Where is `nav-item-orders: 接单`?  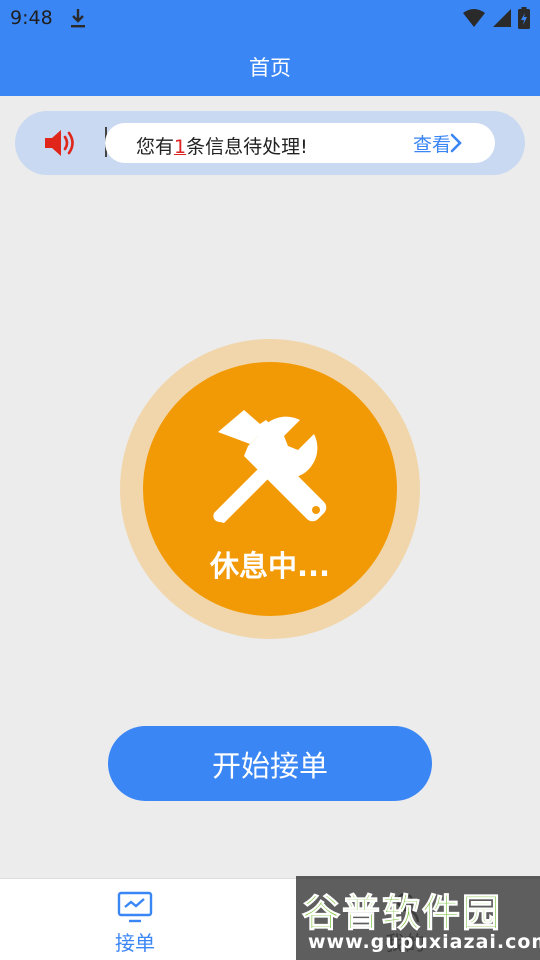
nav-item-orders: 接单 is located at coordinates (135, 919).